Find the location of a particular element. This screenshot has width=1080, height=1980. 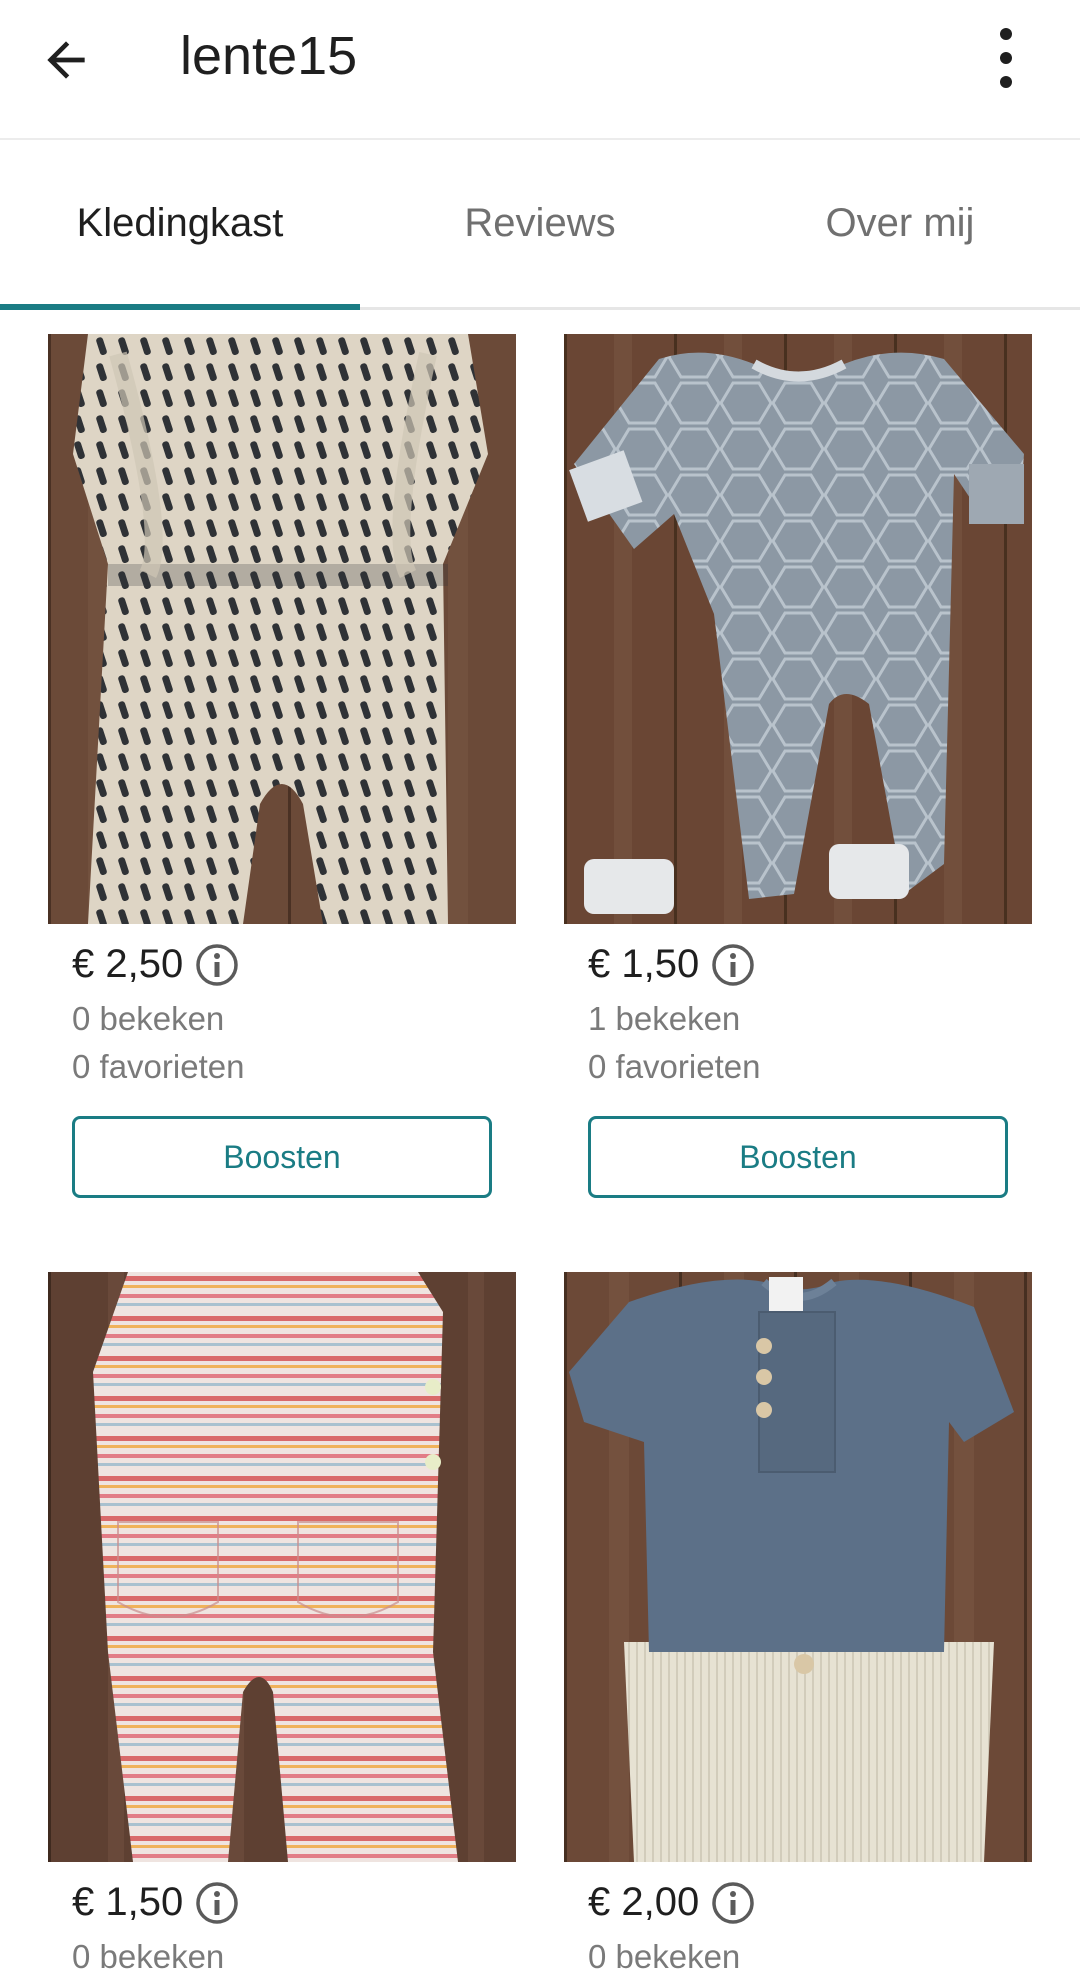

arrow-left-icon is located at coordinates (66, 60).